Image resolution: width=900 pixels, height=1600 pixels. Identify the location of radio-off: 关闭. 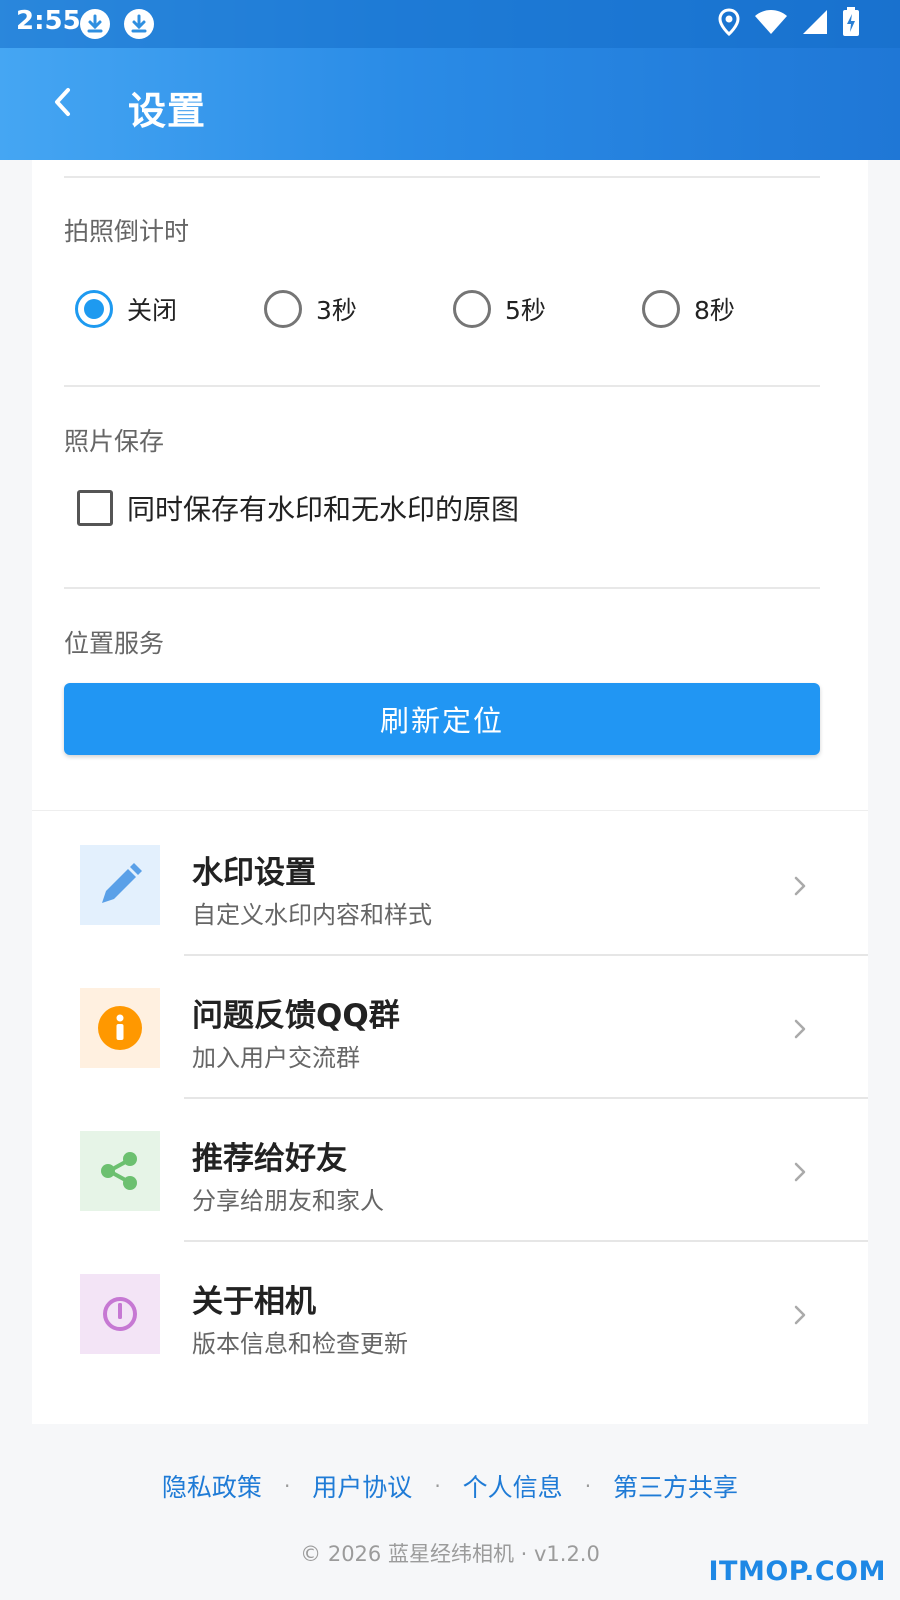
(126, 309).